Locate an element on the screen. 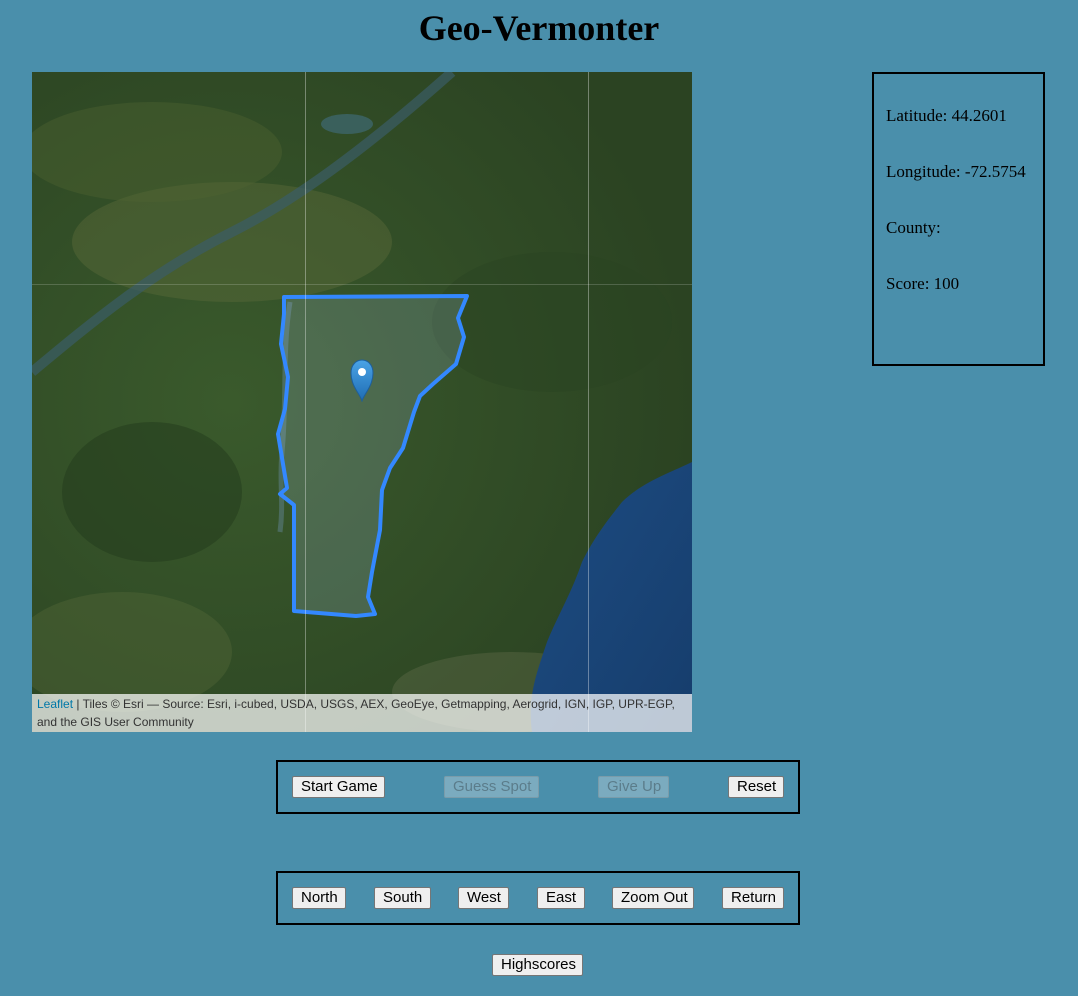 Image resolution: width=1078 pixels, height=996 pixels. zoom-out-button: Zoom Out is located at coordinates (653, 898).